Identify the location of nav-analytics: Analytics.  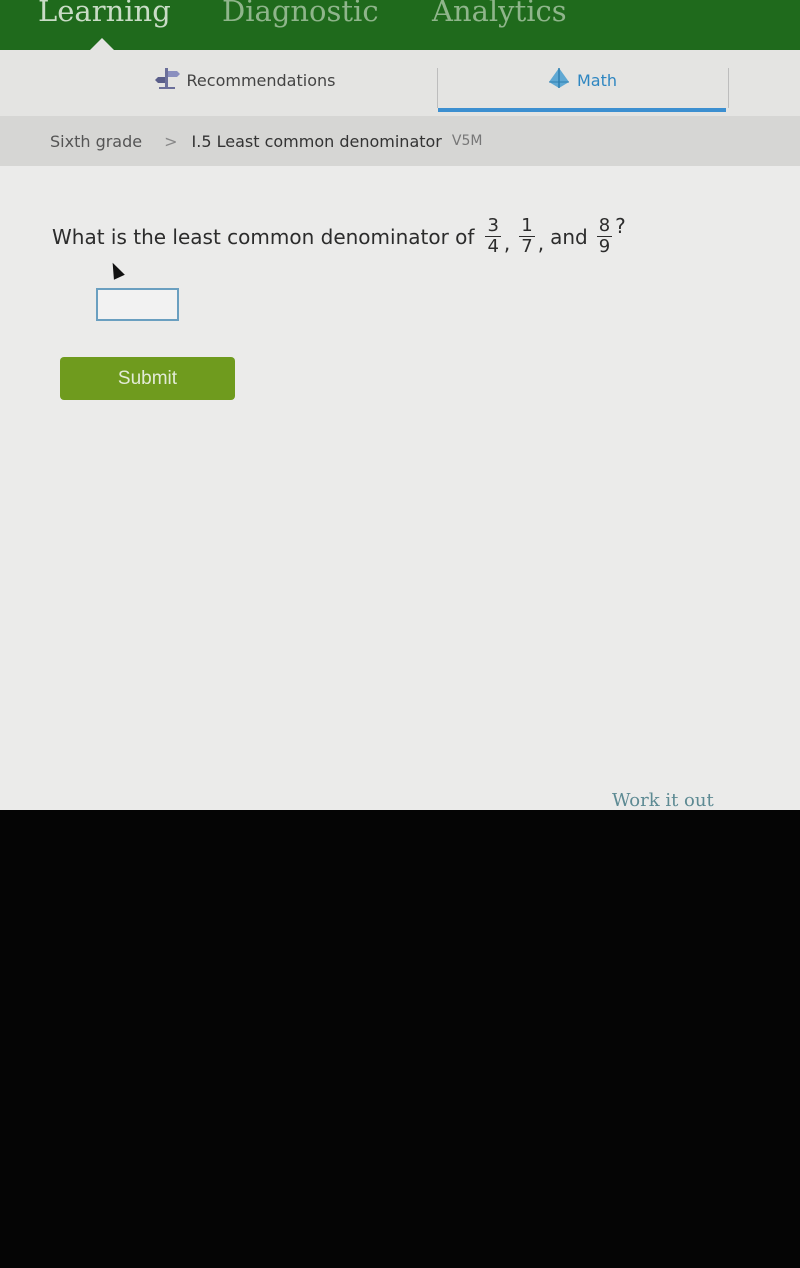
(499, 14).